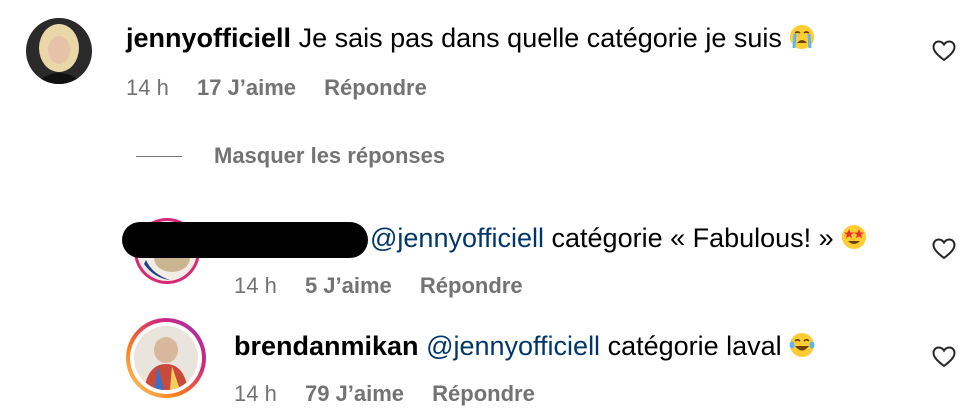 The width and height of the screenshot is (980, 420). I want to click on comment-meta: 14 h 79 J’aime Répondre, so click(395, 394).